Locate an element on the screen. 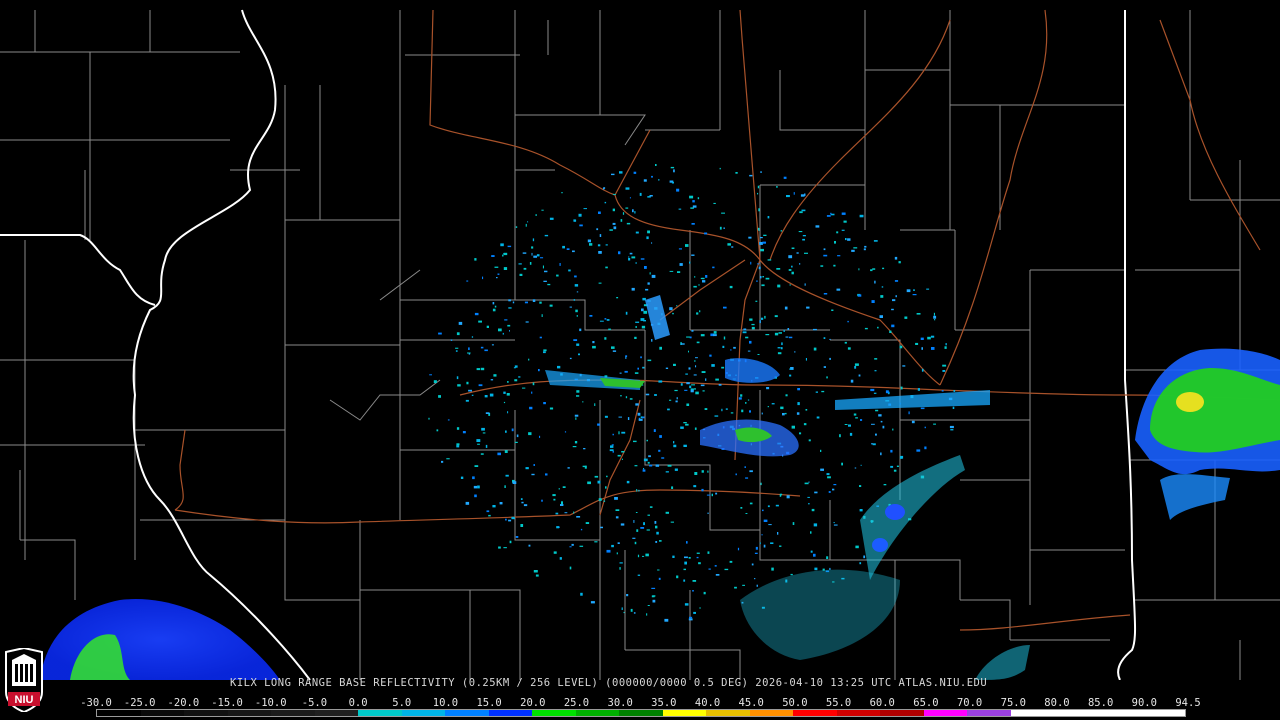  legend-tick: 5.0 is located at coordinates (402, 703).